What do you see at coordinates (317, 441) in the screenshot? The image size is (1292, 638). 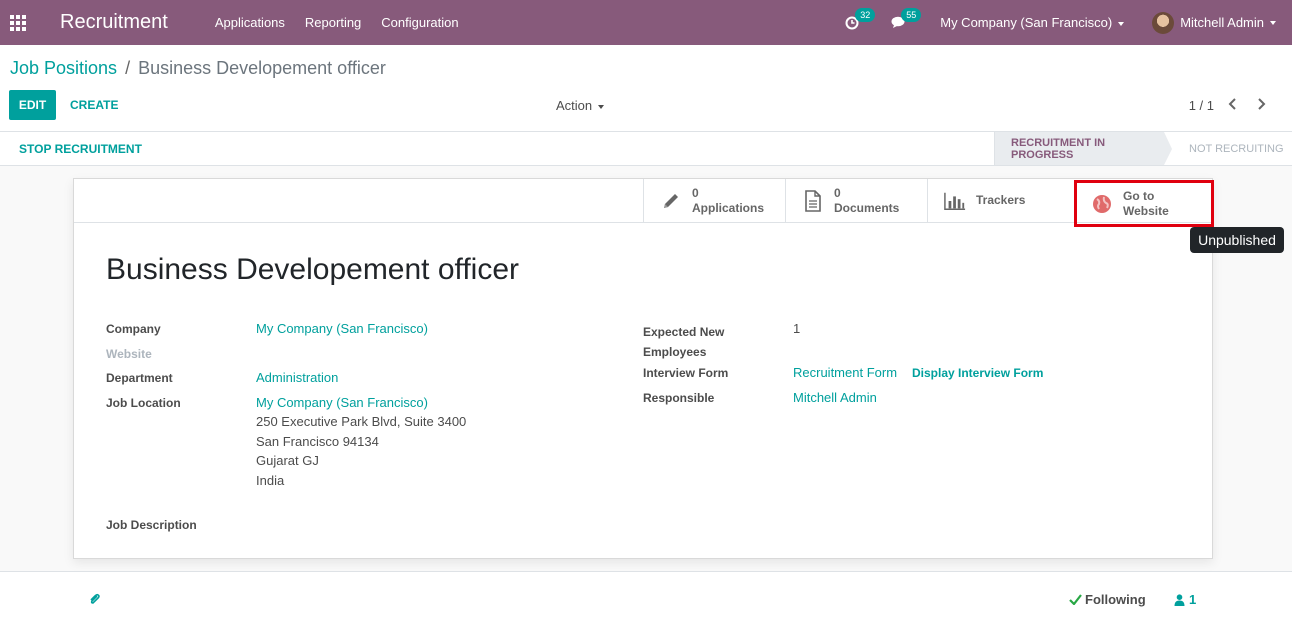 I see `address-line: San Francisco 94134` at bounding box center [317, 441].